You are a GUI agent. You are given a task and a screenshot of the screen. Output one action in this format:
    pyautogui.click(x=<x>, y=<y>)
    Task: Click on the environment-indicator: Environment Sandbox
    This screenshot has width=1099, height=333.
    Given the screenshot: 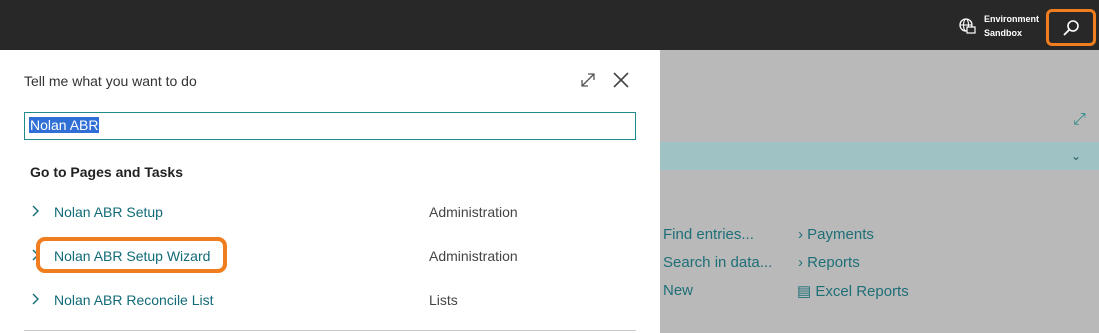 What is the action you would take?
    pyautogui.click(x=998, y=26)
    